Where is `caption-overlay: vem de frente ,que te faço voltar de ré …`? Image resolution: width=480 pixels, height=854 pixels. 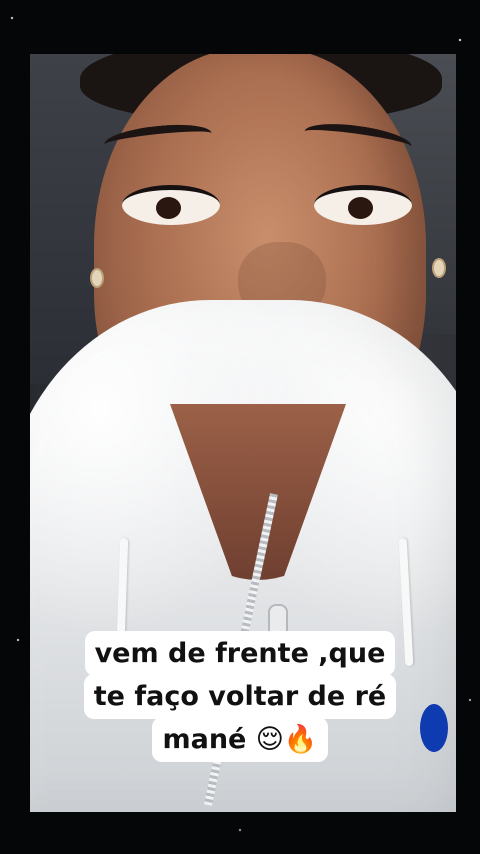
caption-overlay: vem de frente ,que te faço voltar de ré … is located at coordinates (240, 696).